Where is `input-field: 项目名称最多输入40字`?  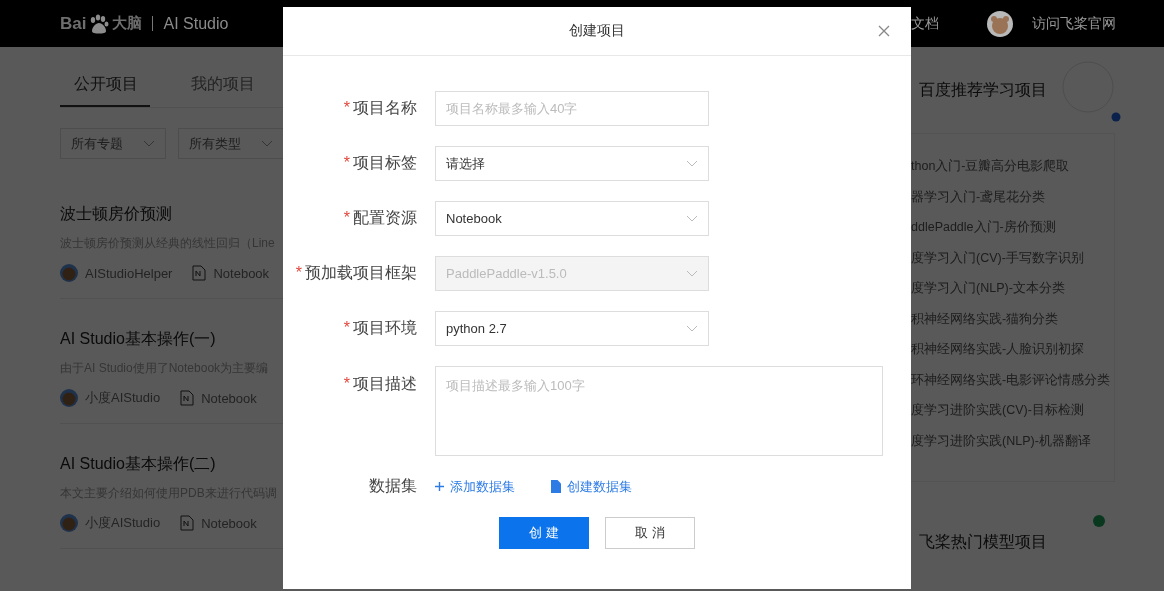
input-field: 项目名称最多输入40字 is located at coordinates (572, 108).